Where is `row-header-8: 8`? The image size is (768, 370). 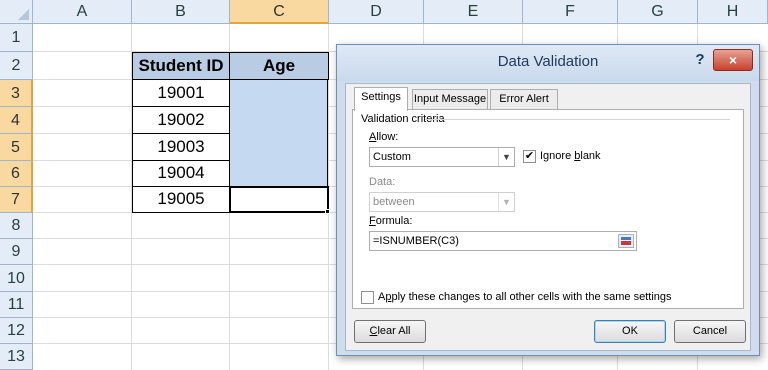 row-header-8: 8 is located at coordinates (16, 226).